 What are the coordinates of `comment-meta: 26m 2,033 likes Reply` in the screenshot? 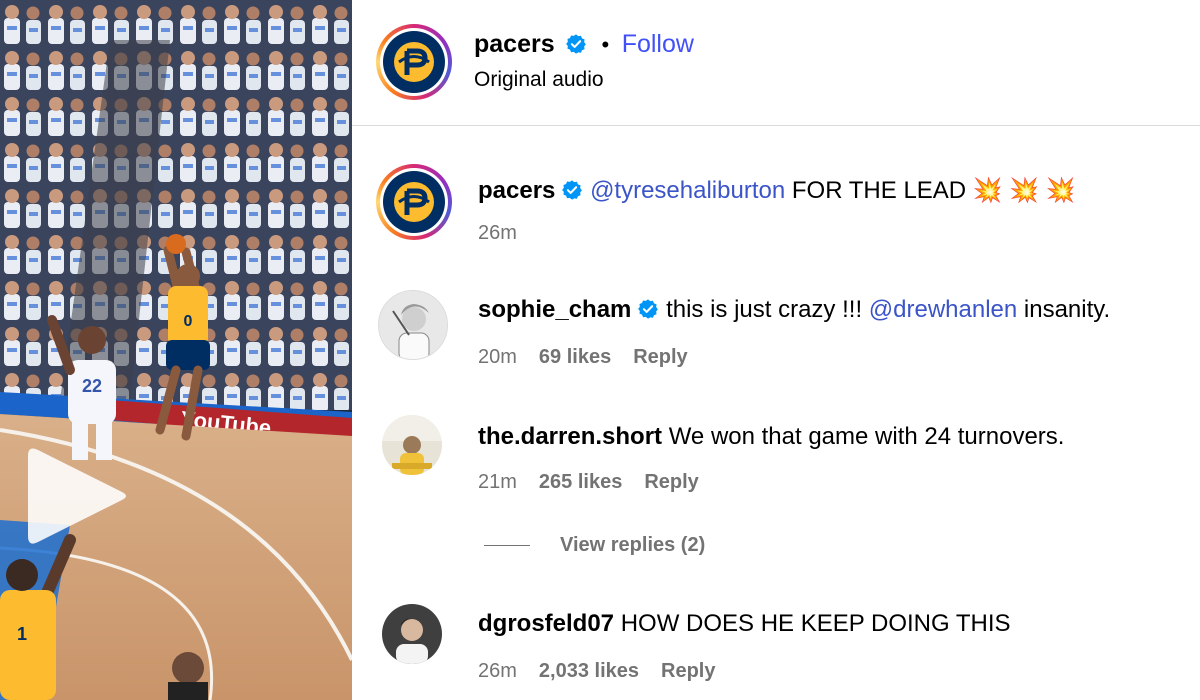 It's located at (596, 671).